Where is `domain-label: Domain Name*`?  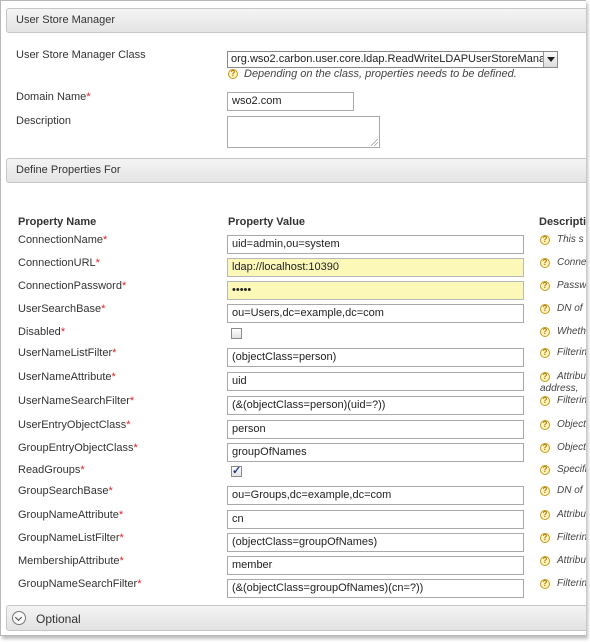 domain-label: Domain Name* is located at coordinates (53, 97).